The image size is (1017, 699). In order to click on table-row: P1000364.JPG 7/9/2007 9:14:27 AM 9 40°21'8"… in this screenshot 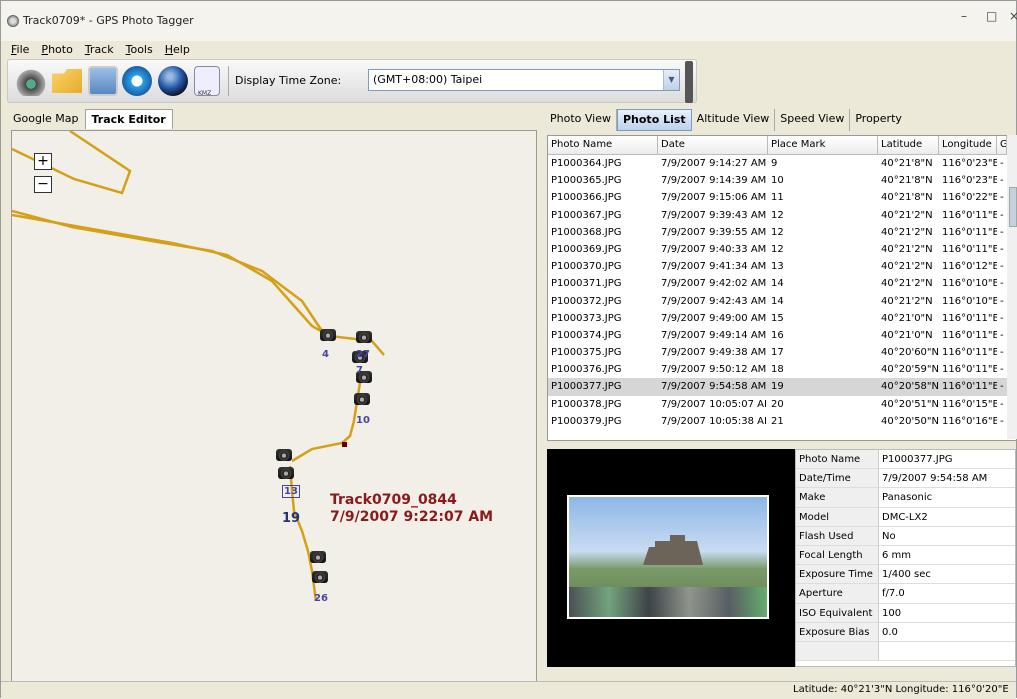, I will do `click(782, 163)`.